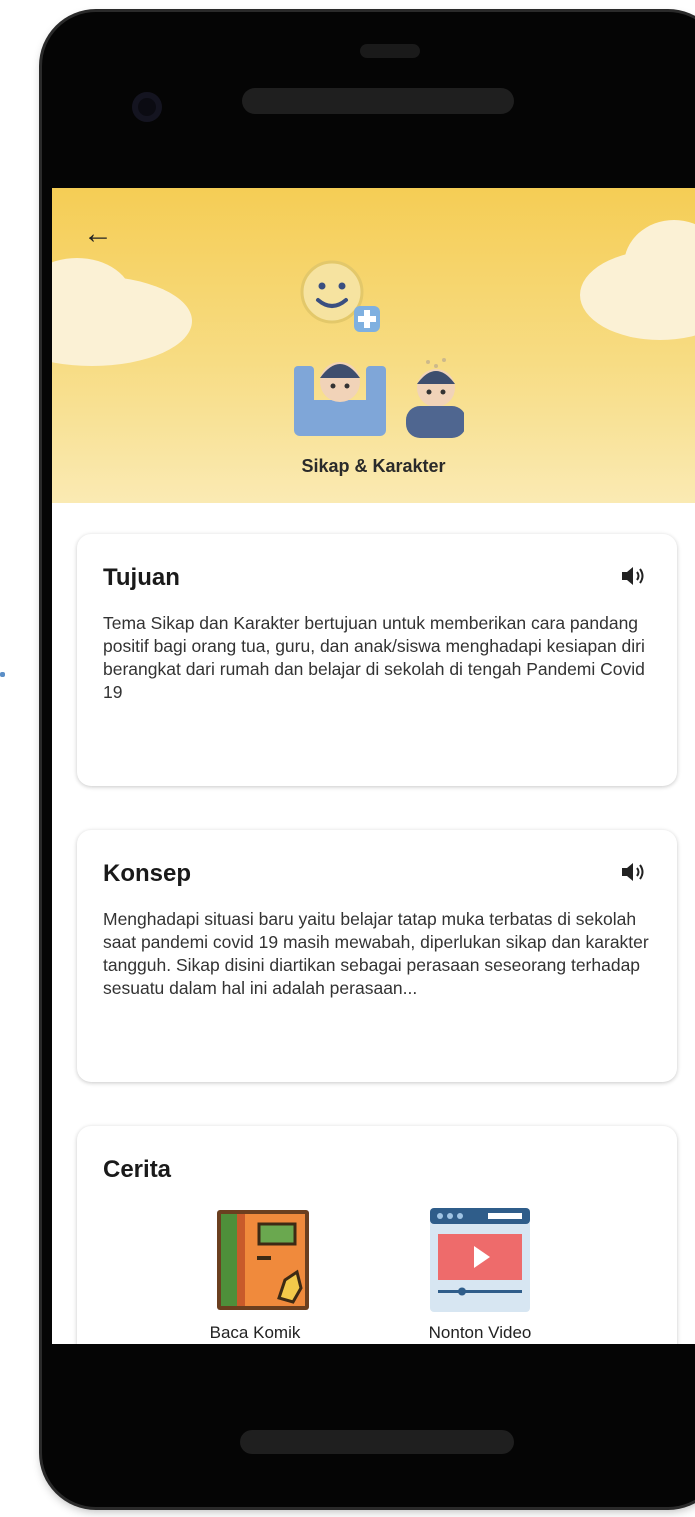 The height and width of the screenshot is (1517, 695). What do you see at coordinates (480, 1332) in the screenshot?
I see `nonton-video-label: Nonton Video` at bounding box center [480, 1332].